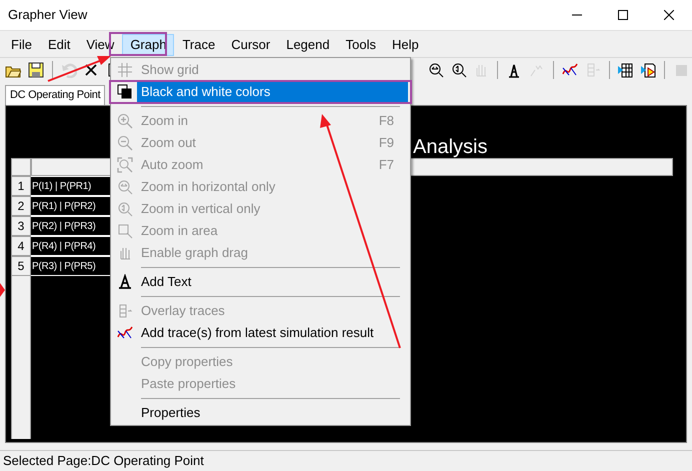  Describe the element at coordinates (21, 206) in the screenshot. I see `row-number: 2` at that location.